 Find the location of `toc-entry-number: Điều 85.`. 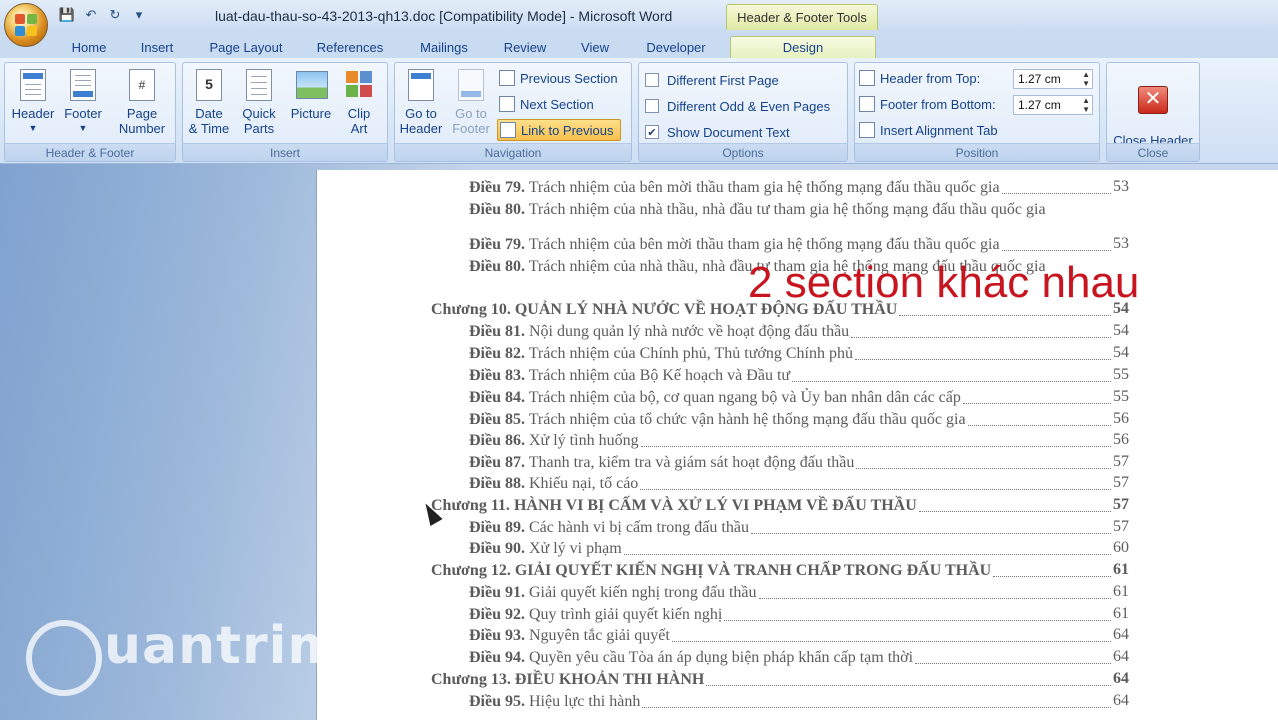

toc-entry-number: Điều 85. is located at coordinates (497, 419).